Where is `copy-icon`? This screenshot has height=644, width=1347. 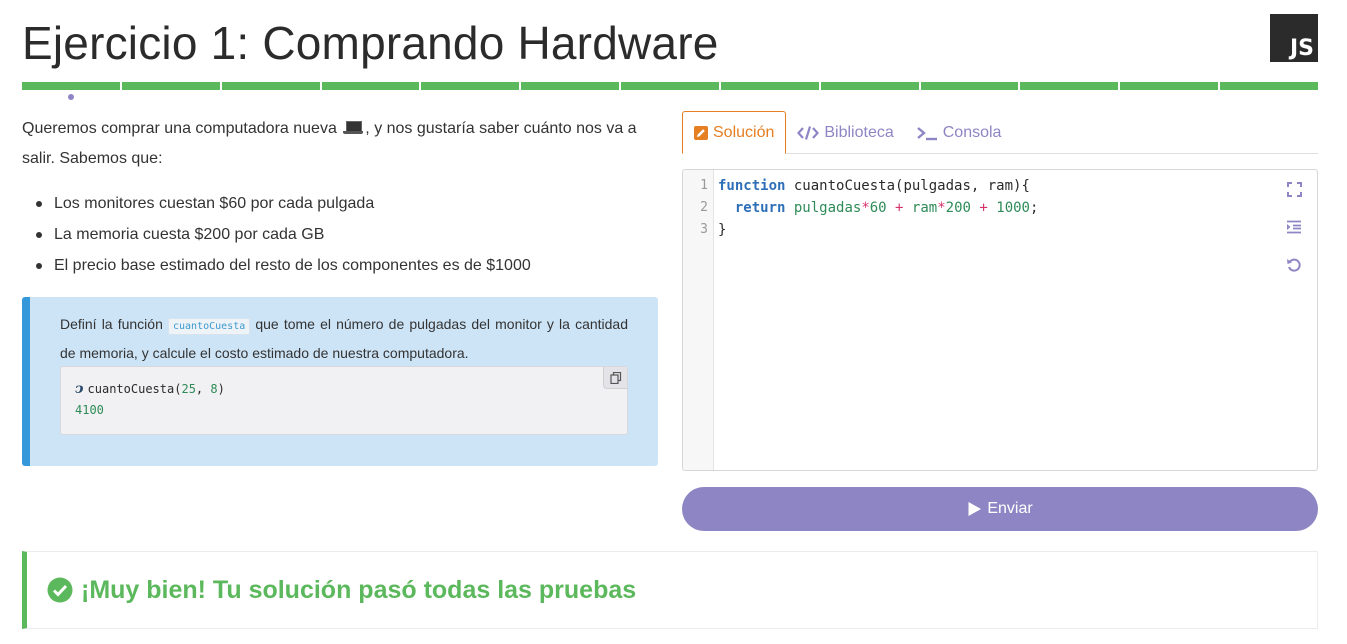 copy-icon is located at coordinates (615, 377).